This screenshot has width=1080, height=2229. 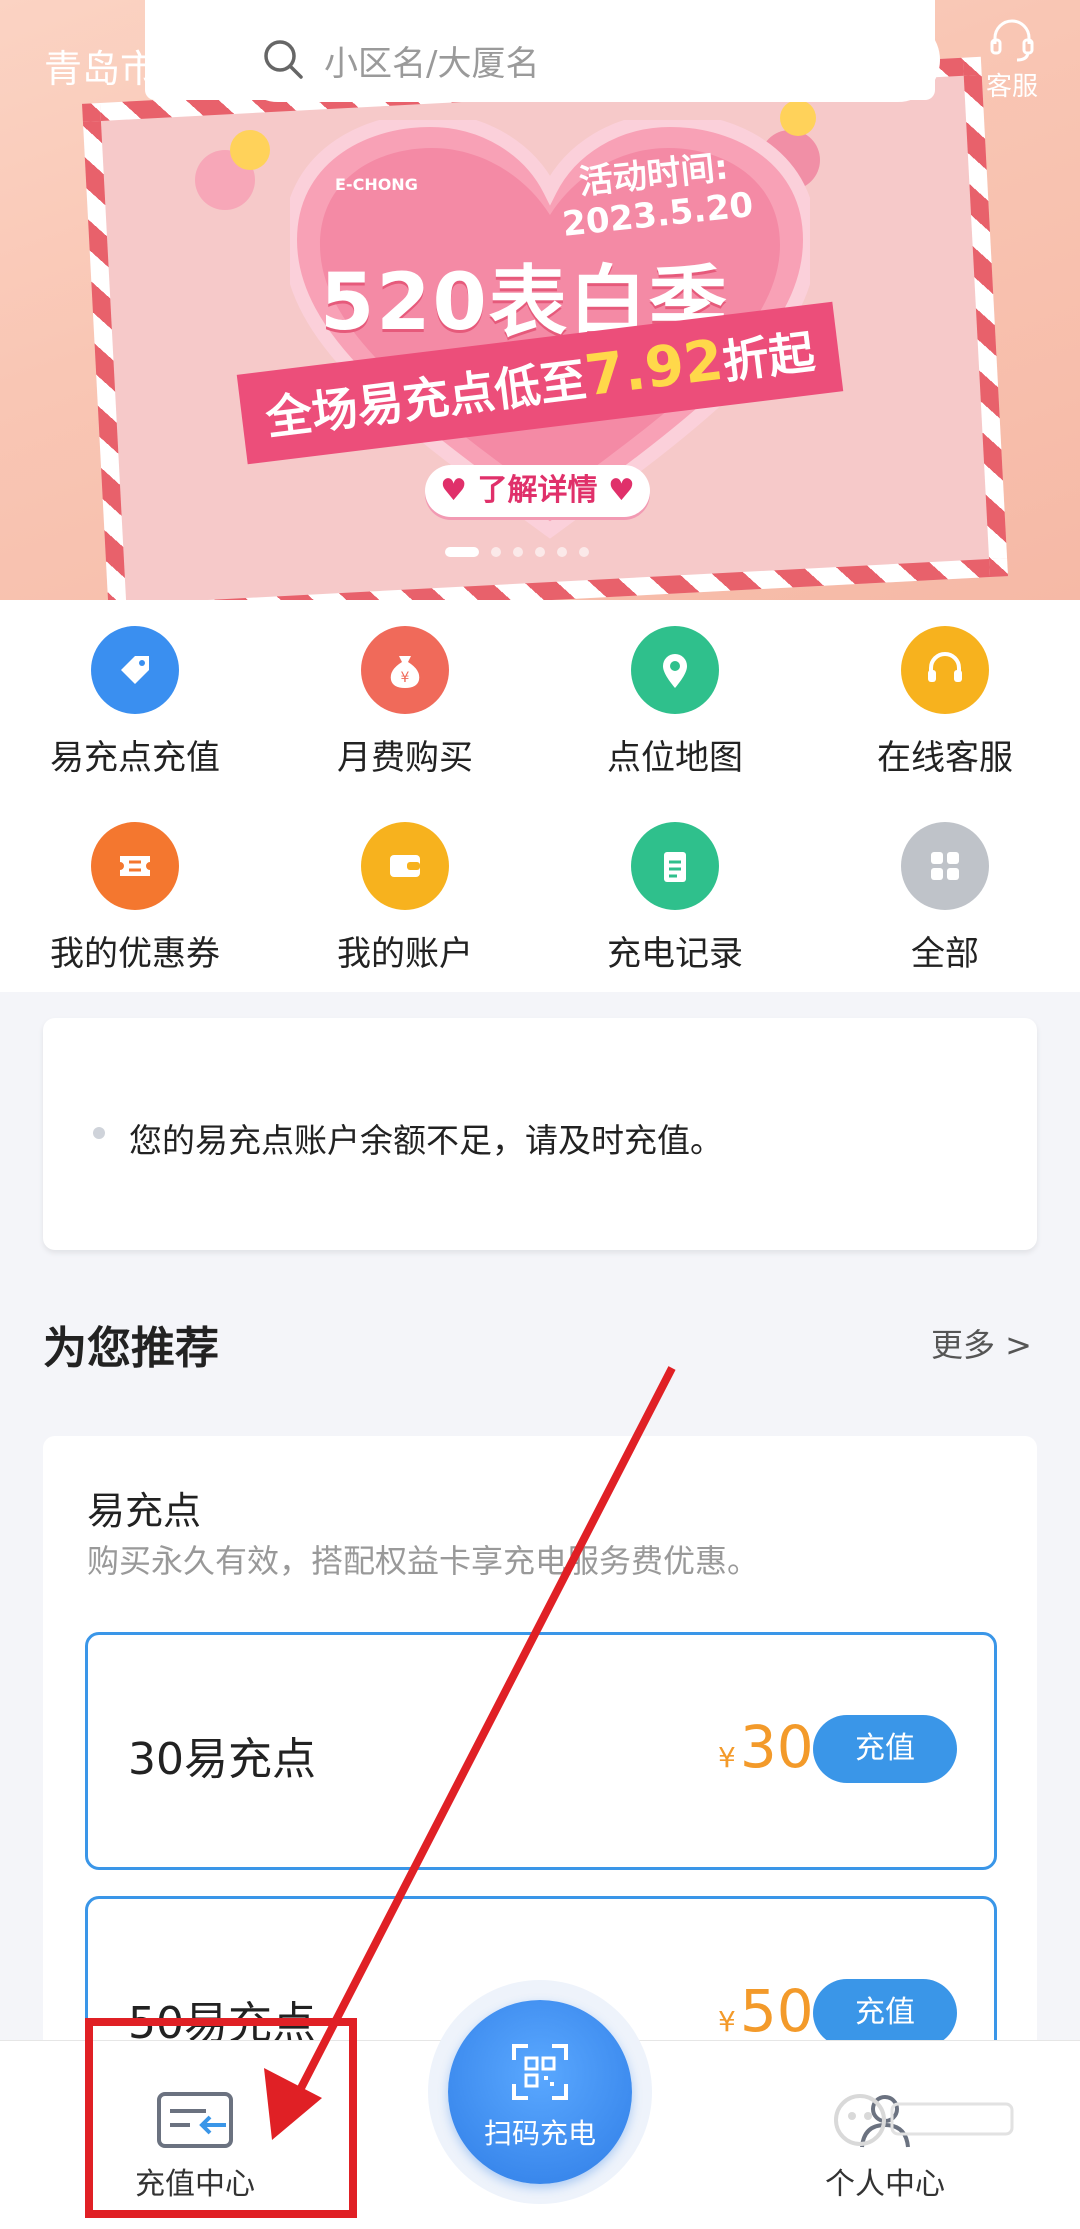 I want to click on quick-item-charge-records: 充电记录, so click(x=675, y=898).